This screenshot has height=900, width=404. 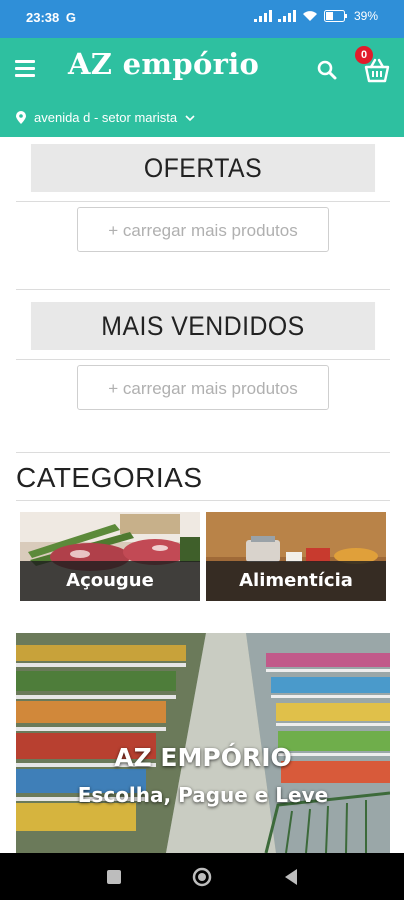 What do you see at coordinates (202, 87) in the screenshot?
I see `app-header: AZ empório 0 avenida d - setor marista` at bounding box center [202, 87].